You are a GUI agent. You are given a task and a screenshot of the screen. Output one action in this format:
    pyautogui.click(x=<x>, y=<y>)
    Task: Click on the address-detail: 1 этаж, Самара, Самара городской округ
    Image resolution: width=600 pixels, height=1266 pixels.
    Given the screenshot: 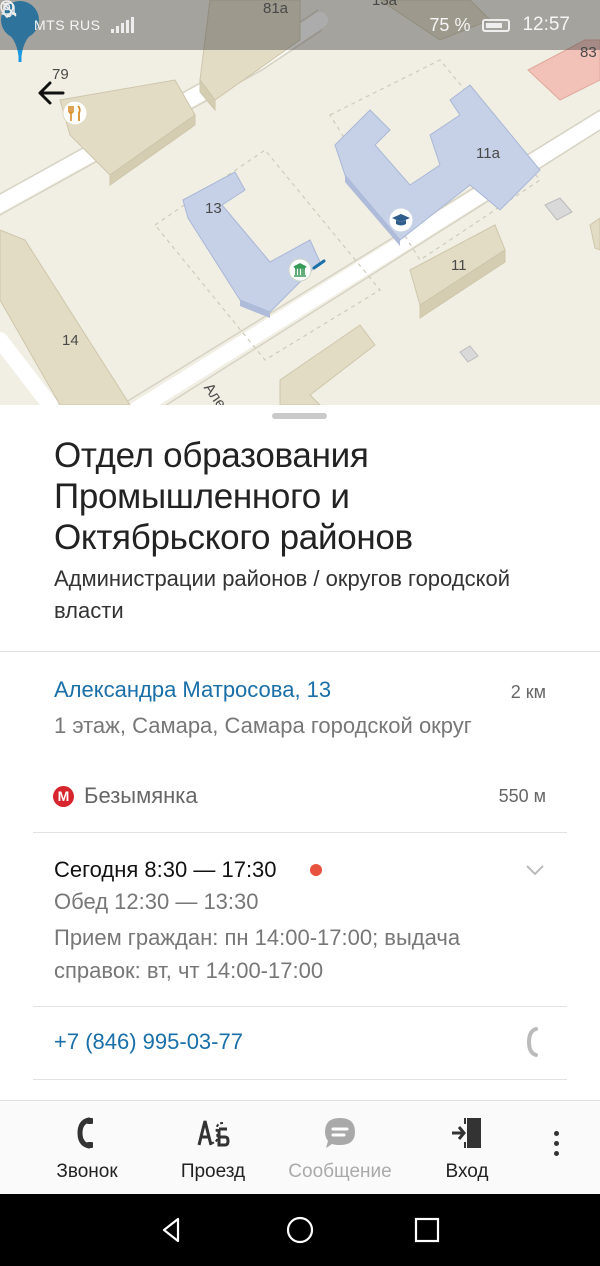 What is the action you would take?
    pyautogui.click(x=263, y=725)
    